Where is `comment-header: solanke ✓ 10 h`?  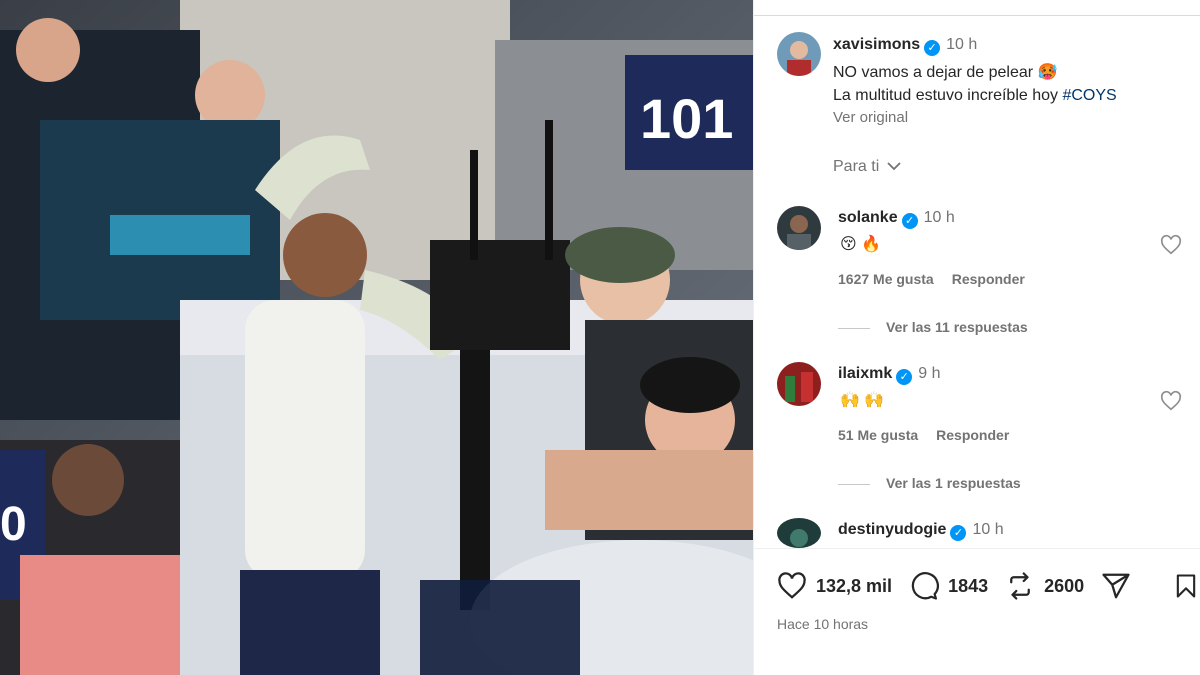
comment-header: solanke ✓ 10 h is located at coordinates (896, 219).